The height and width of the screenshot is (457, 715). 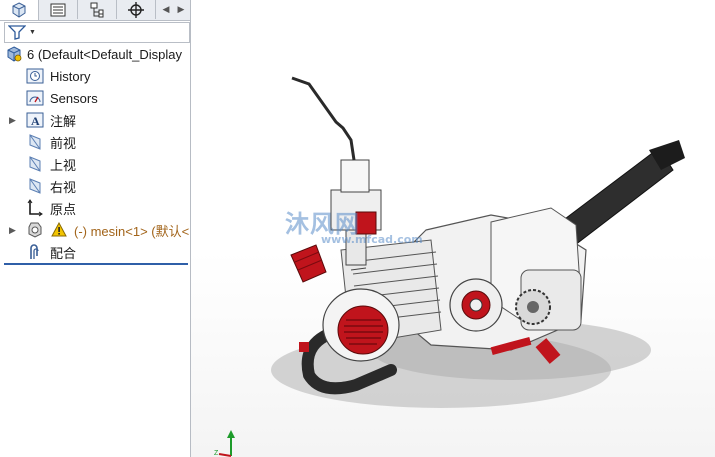 What do you see at coordinates (63, 121) in the screenshot?
I see `tree-item-label: 注解` at bounding box center [63, 121].